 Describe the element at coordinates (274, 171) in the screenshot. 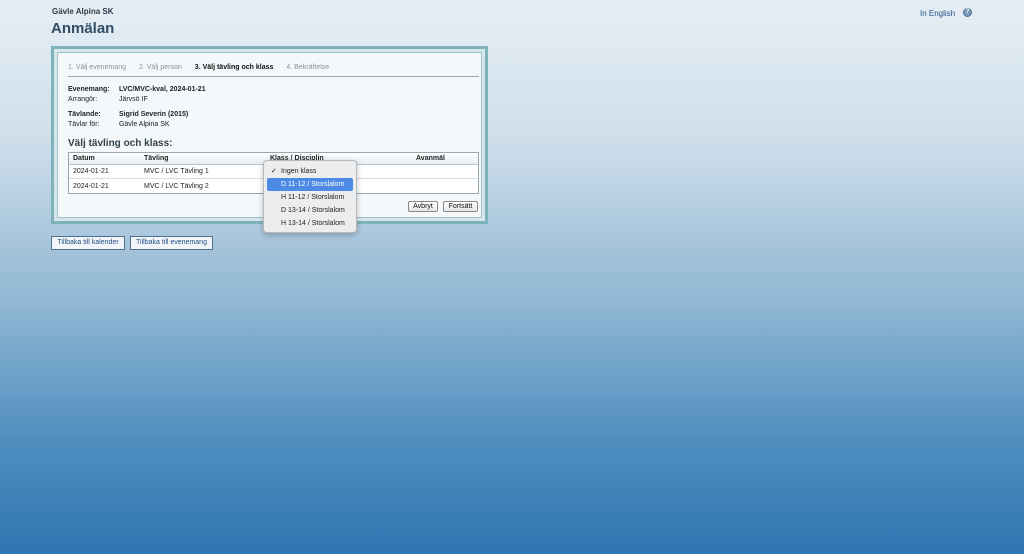

I see `checkmark-icon: ✓` at that location.